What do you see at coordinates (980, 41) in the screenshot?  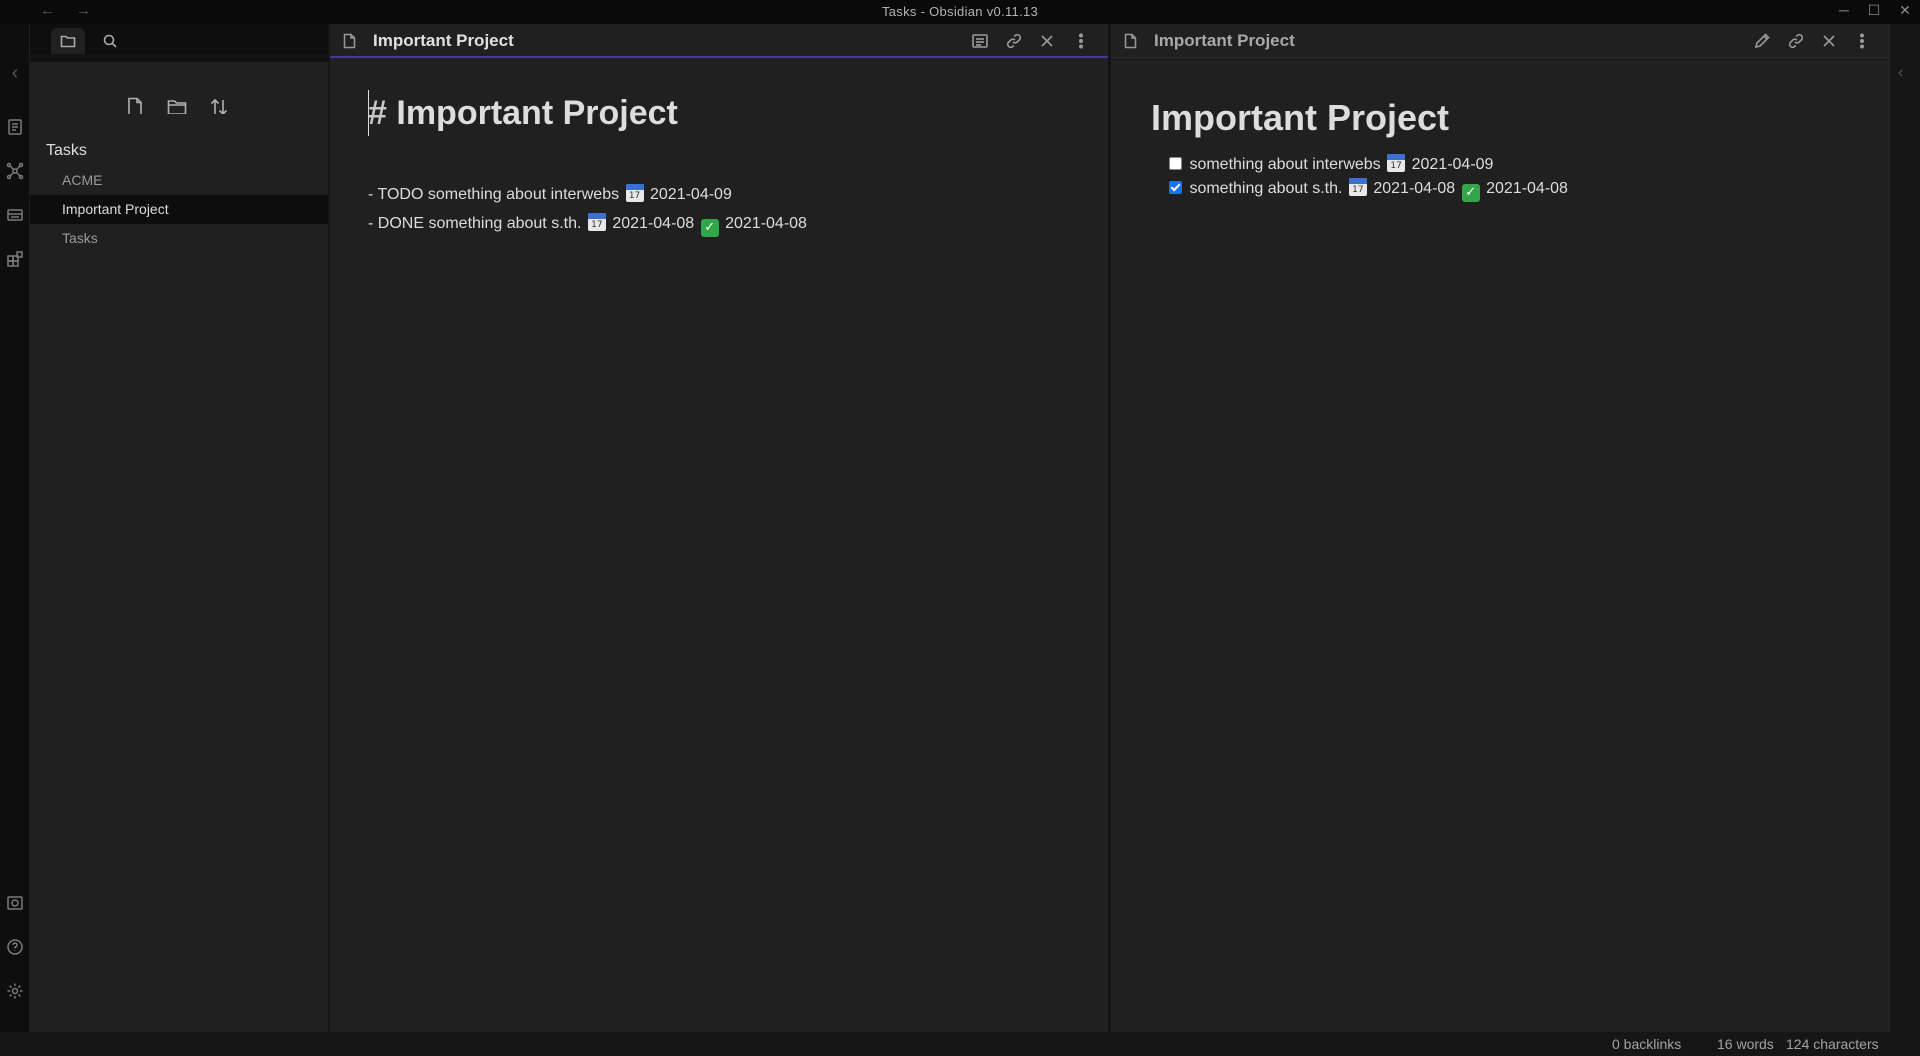 I see `toggle-preview-icon` at bounding box center [980, 41].